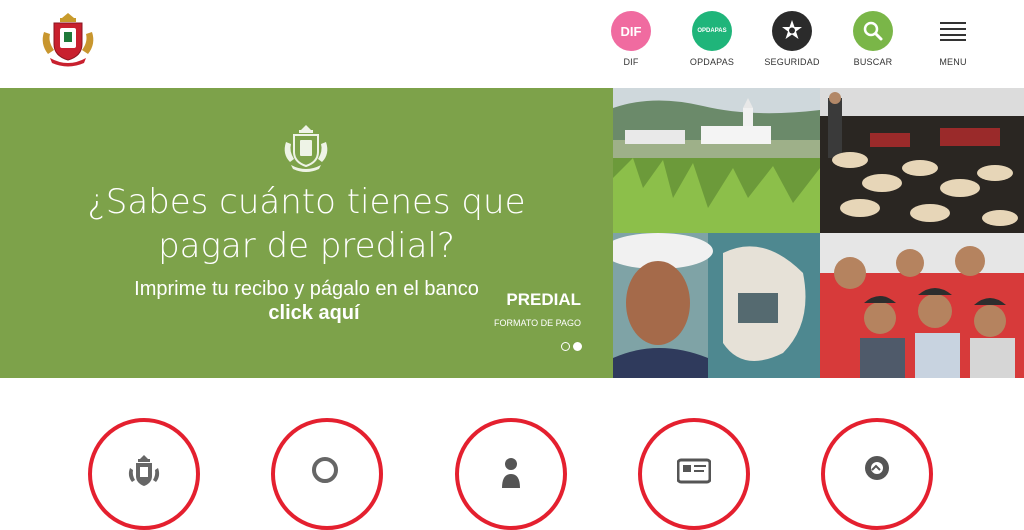  What do you see at coordinates (68, 40) in the screenshot?
I see `municipal-crest-logo` at bounding box center [68, 40].